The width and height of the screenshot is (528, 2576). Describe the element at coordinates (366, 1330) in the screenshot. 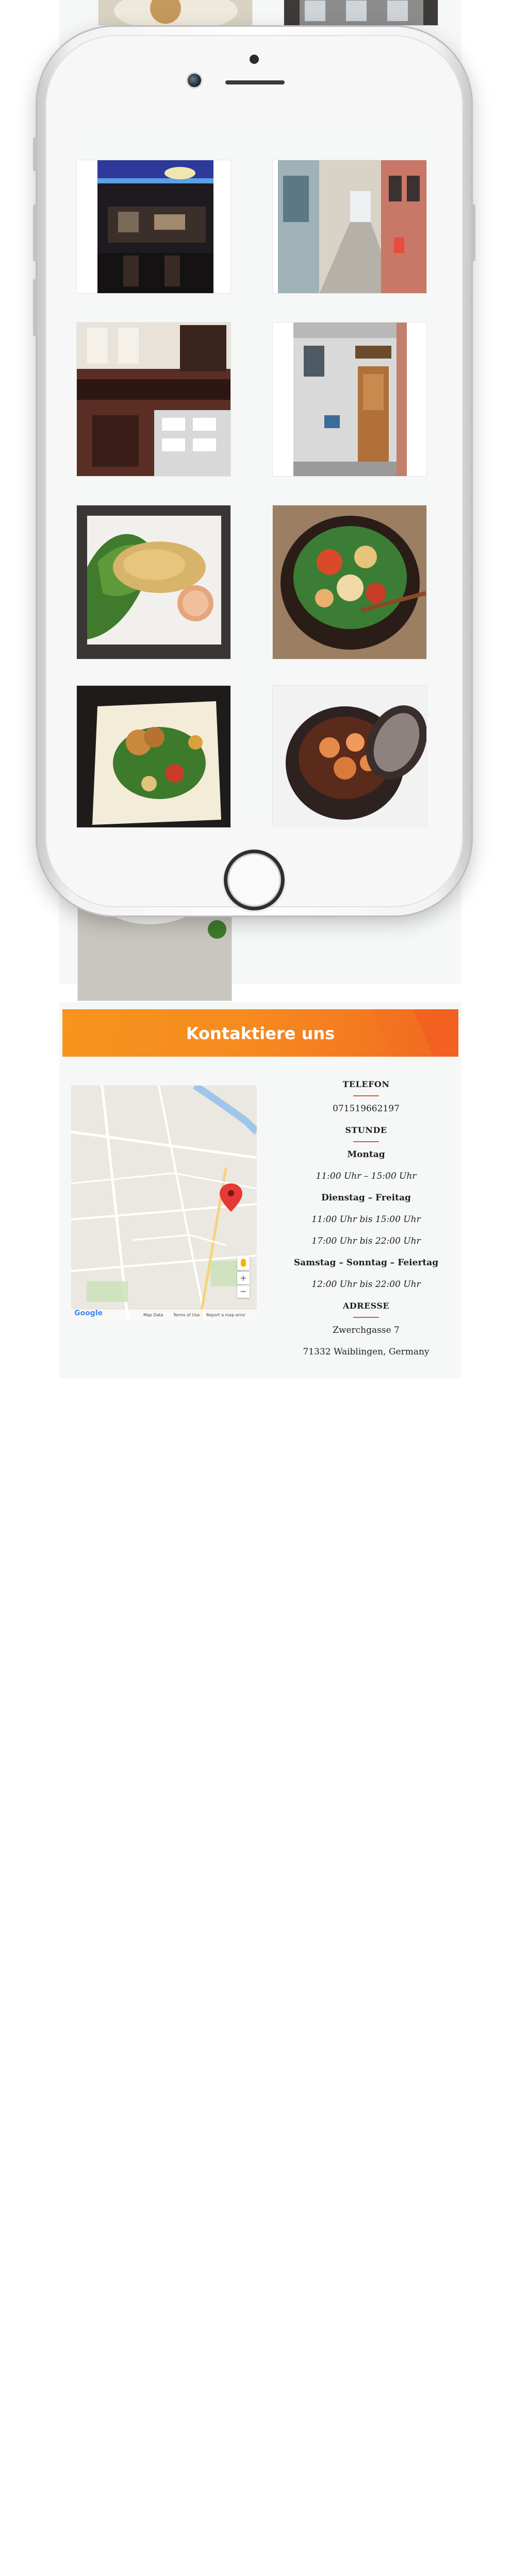

I see `address-street: Zwerchgasse 7` at that location.